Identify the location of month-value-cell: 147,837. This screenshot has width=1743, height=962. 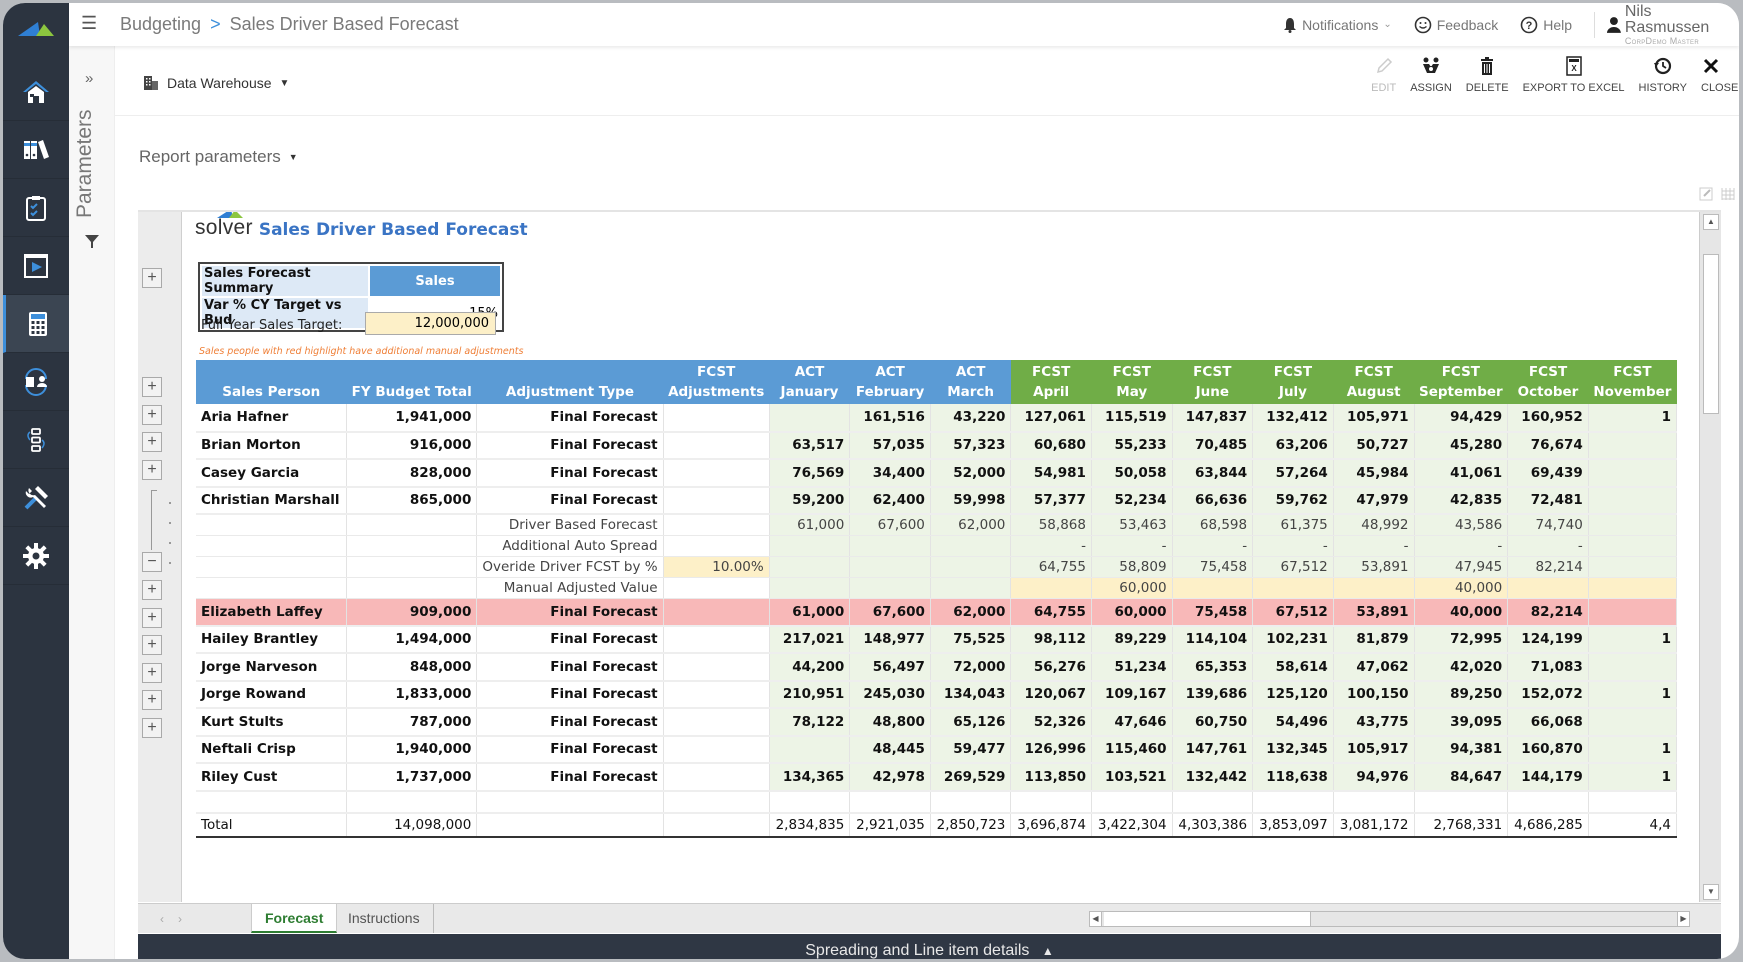
(1213, 418).